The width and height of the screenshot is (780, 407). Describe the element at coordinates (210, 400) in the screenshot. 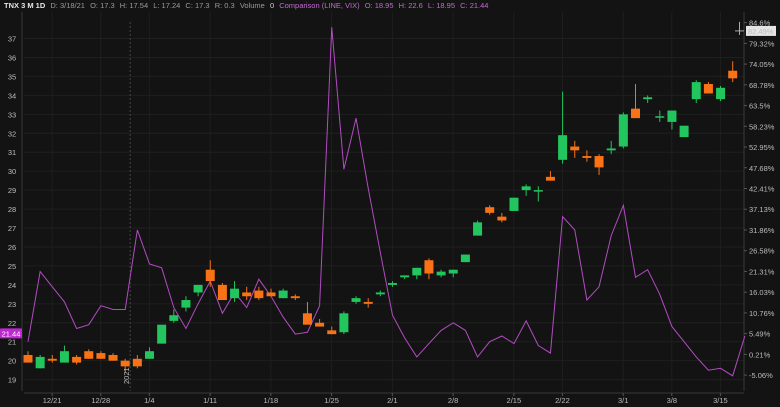

I see `x-tick-label: 1/11` at that location.